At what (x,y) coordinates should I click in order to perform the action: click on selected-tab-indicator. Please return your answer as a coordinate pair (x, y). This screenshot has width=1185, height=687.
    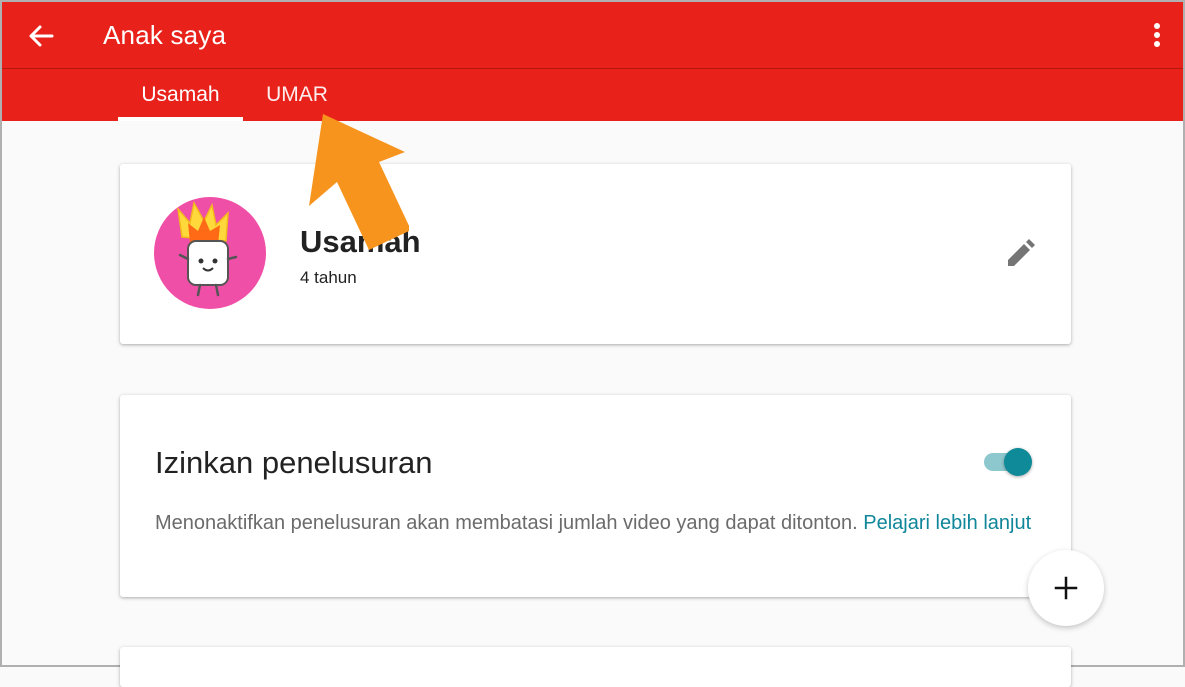
    Looking at the image, I should click on (180, 119).